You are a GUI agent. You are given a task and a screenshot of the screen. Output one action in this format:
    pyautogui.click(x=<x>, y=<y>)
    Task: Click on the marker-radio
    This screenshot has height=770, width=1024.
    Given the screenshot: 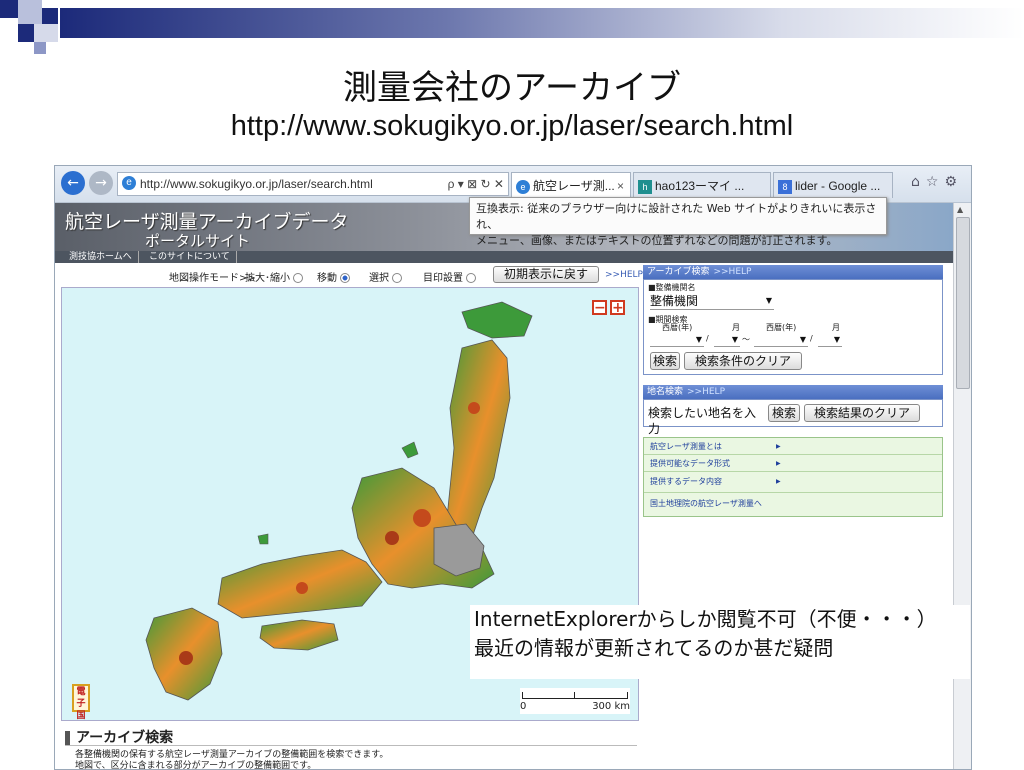 What is the action you would take?
    pyautogui.click(x=471, y=278)
    